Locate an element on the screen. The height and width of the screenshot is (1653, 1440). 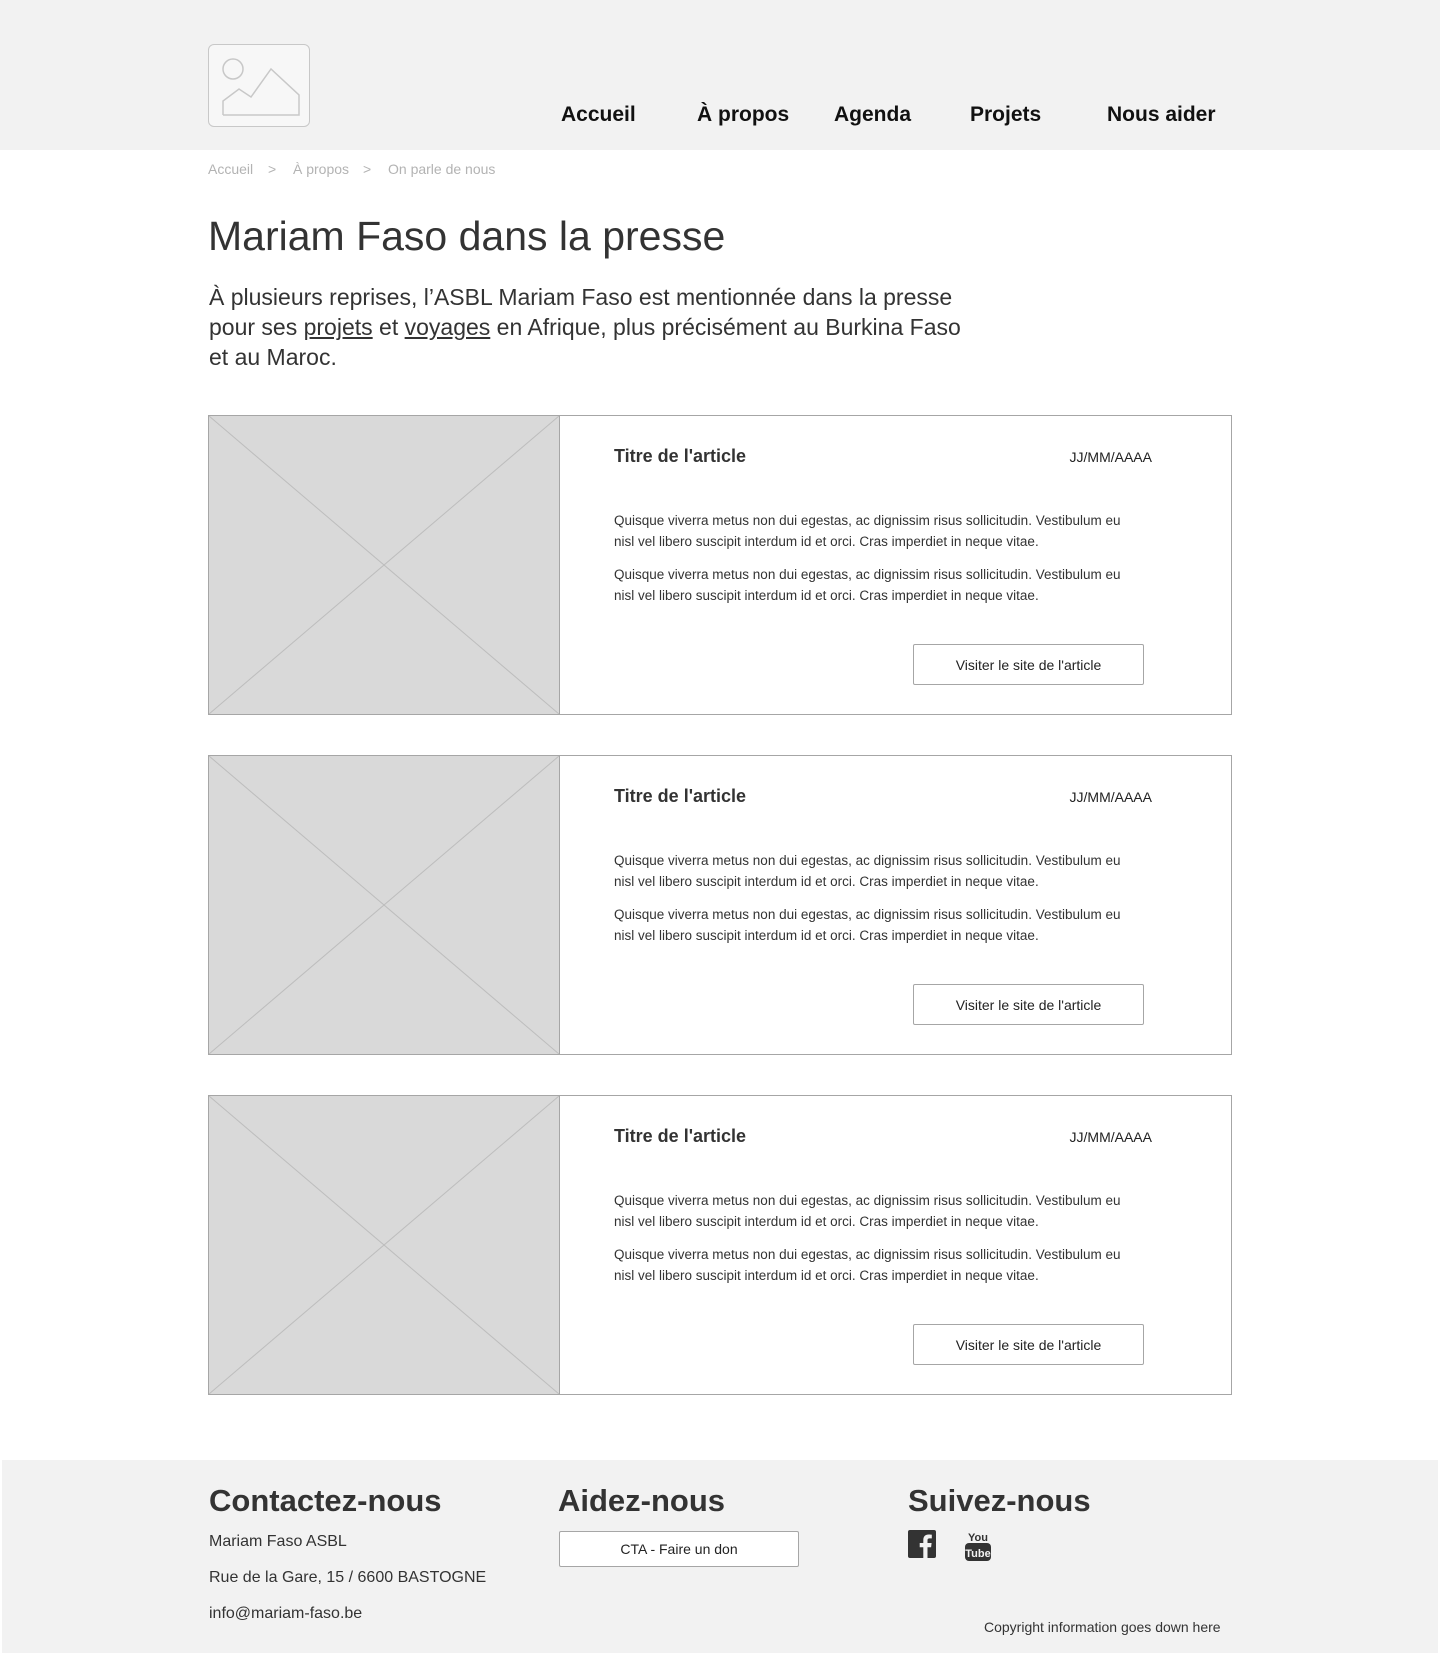
site-header is located at coordinates (720, 75).